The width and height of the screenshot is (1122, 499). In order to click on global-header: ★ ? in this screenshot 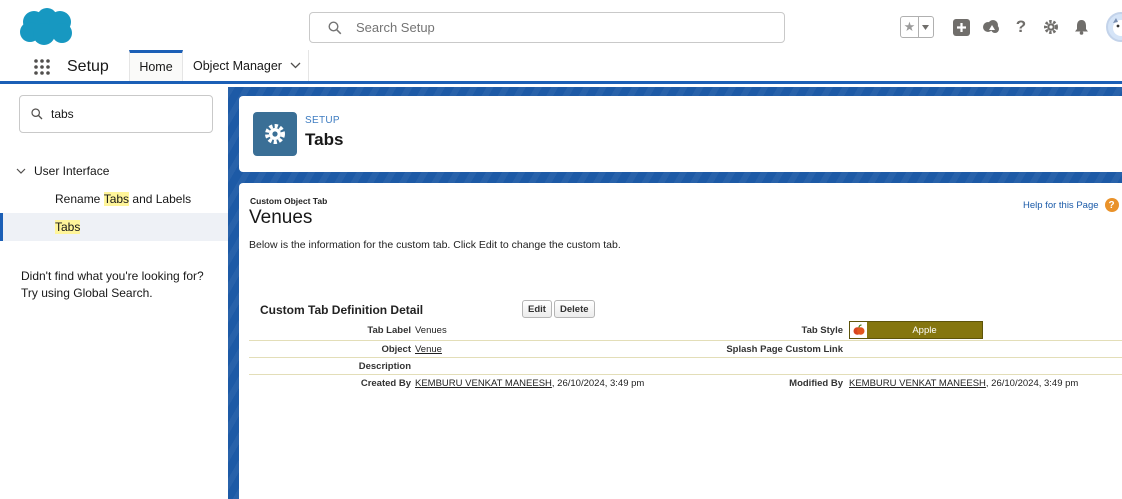, I will do `click(561, 25)`.